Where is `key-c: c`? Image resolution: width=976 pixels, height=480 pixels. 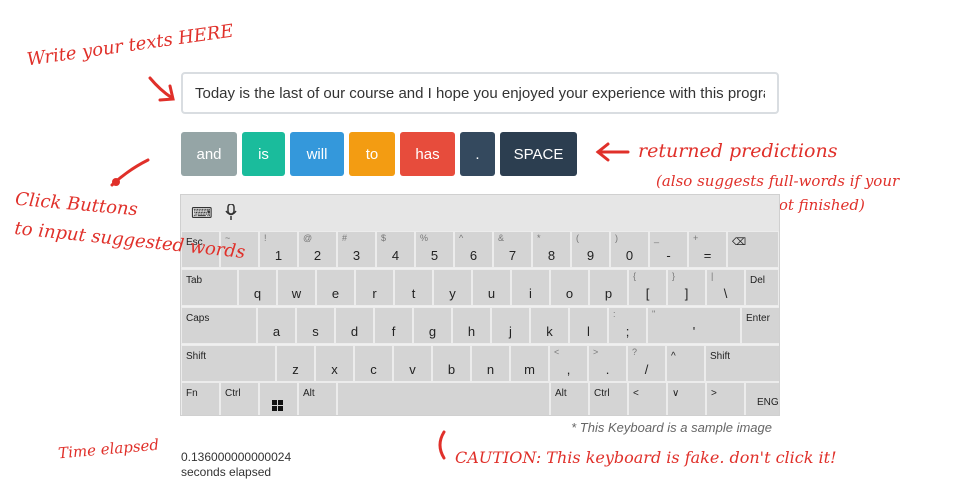
key-c: c is located at coordinates (373, 363).